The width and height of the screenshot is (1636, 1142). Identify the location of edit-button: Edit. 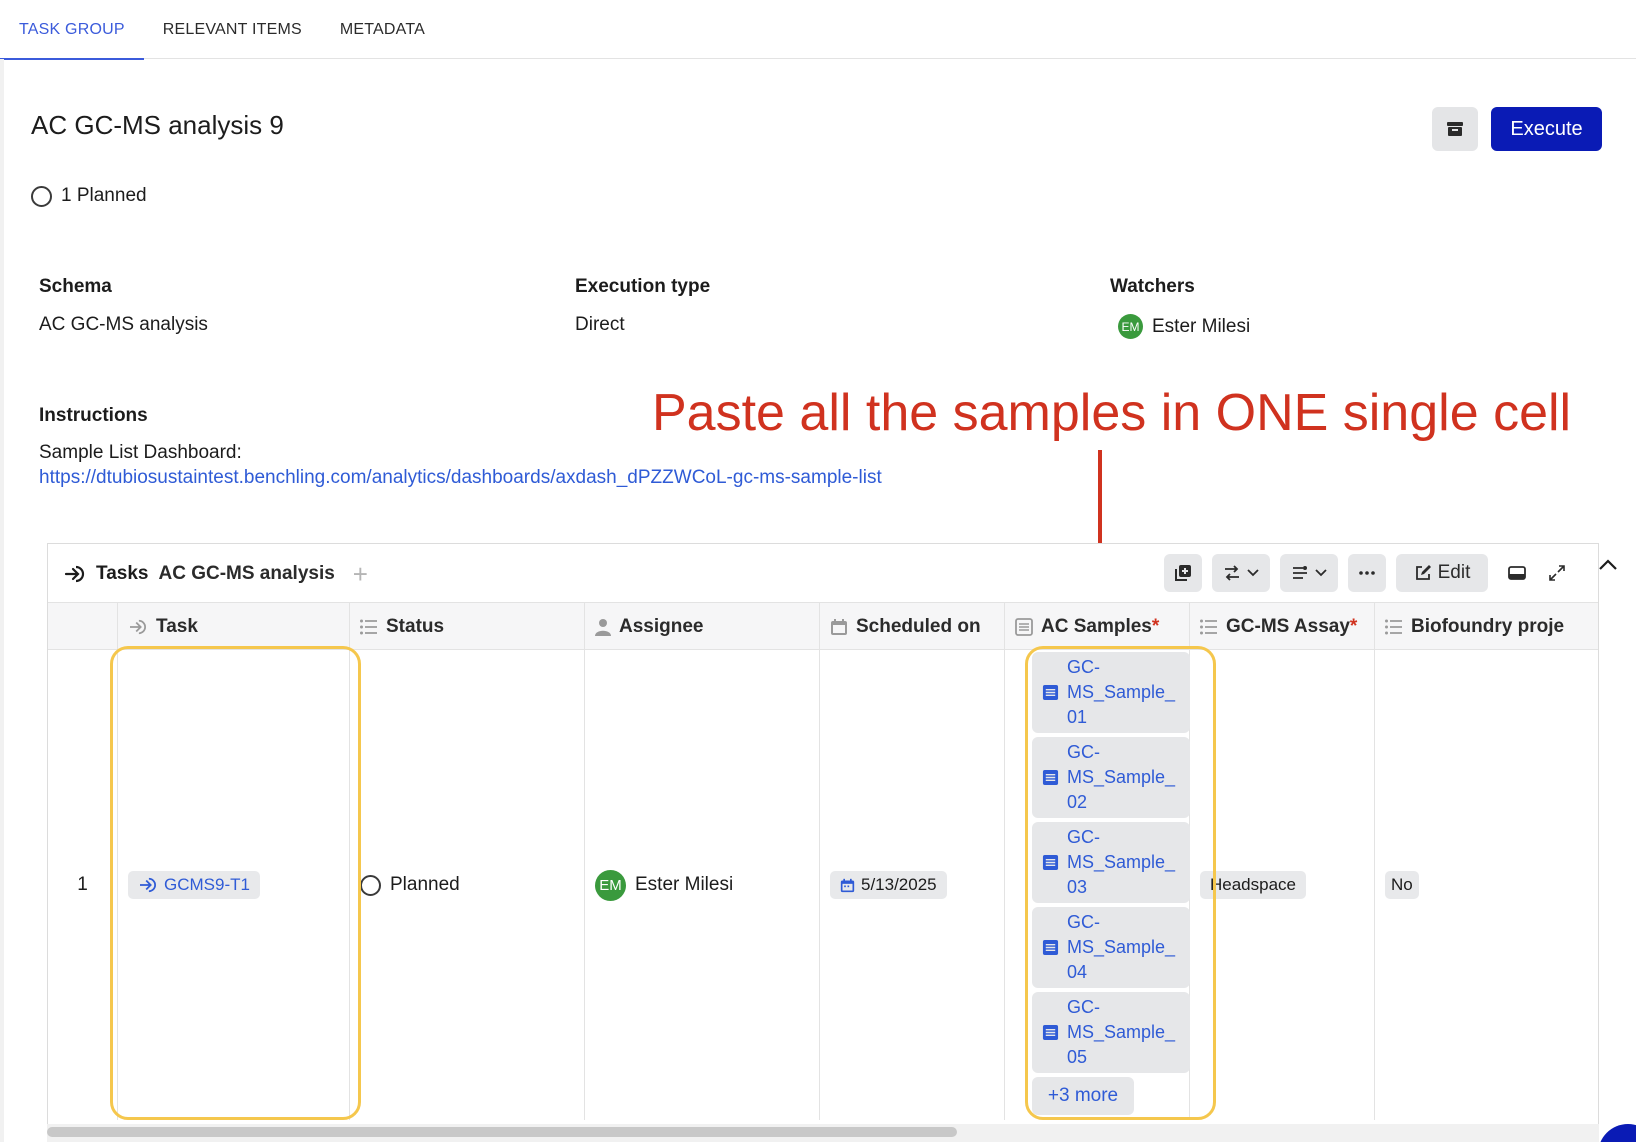
(1442, 573).